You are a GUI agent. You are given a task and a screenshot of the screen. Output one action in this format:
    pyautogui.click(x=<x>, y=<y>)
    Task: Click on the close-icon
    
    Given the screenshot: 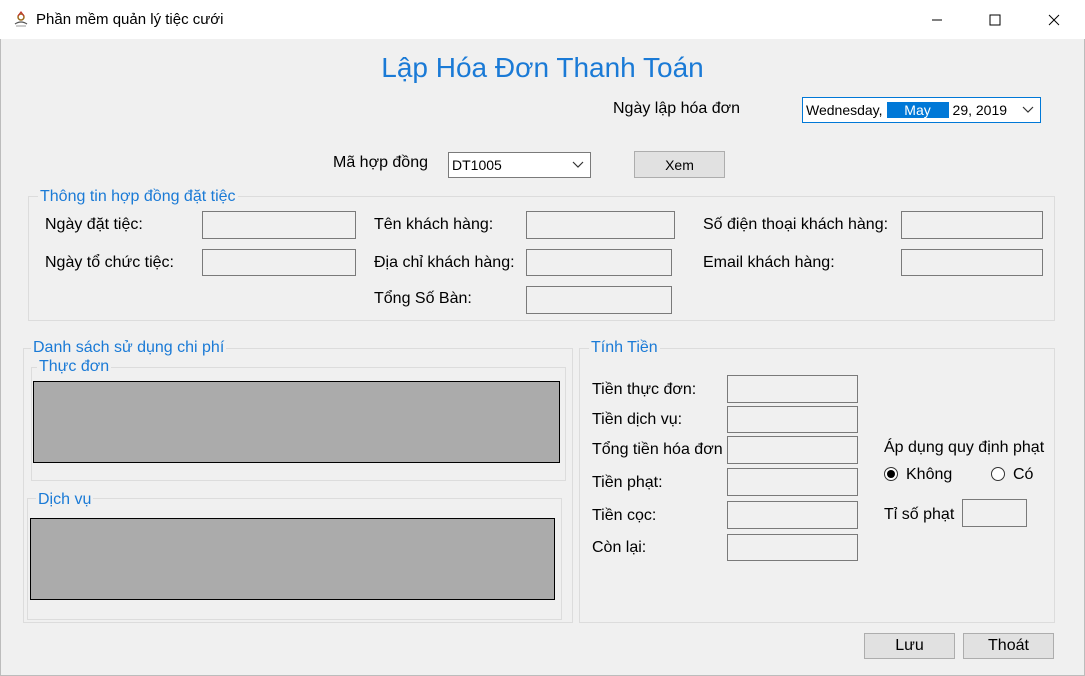 What is the action you would take?
    pyautogui.click(x=1054, y=19)
    